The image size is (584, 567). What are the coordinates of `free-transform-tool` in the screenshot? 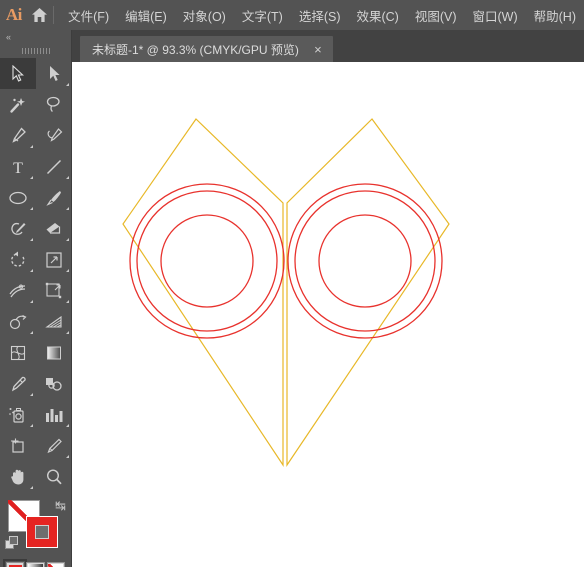 It's located at (54, 290).